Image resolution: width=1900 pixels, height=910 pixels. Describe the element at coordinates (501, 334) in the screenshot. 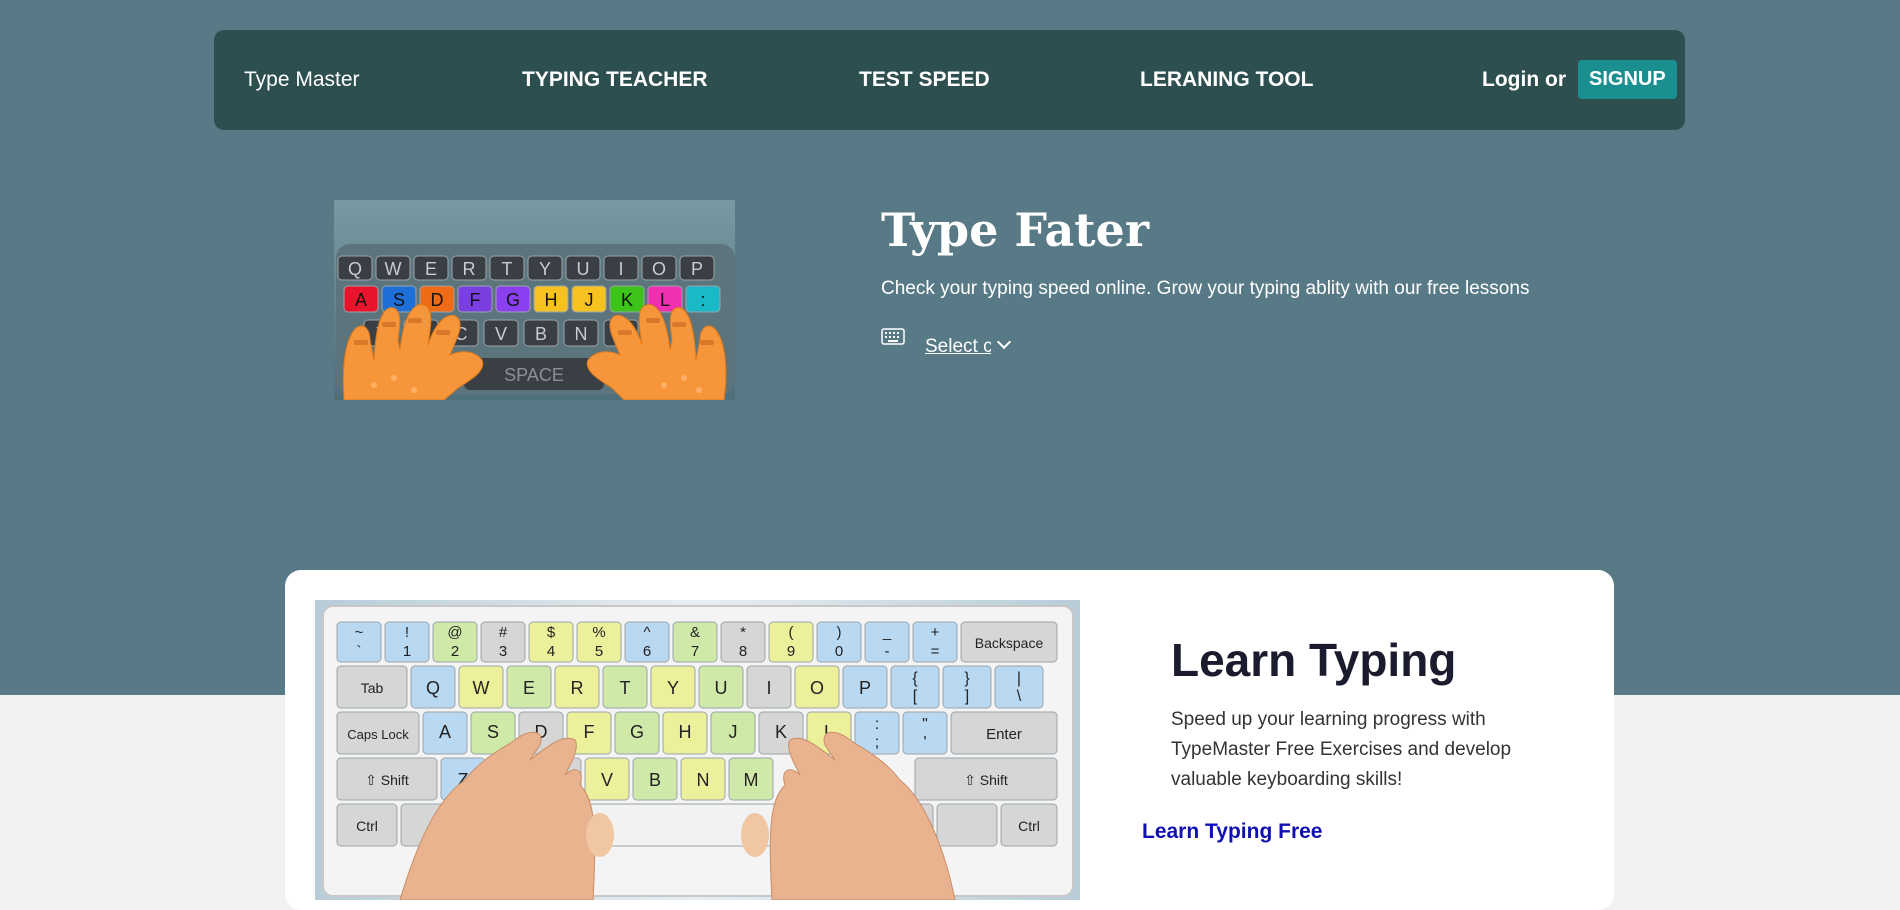

I see `svg-text: V` at that location.